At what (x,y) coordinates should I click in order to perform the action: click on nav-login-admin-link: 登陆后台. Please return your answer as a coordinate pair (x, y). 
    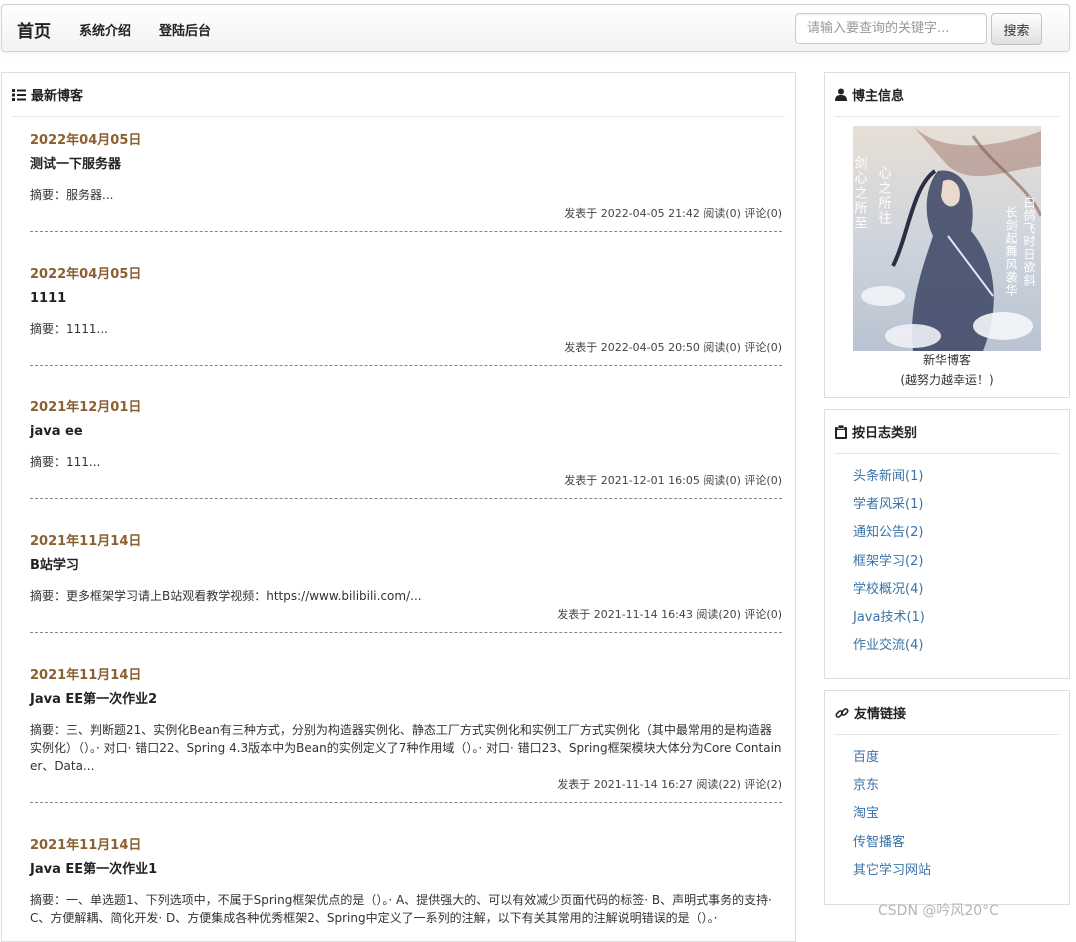
    Looking at the image, I should click on (185, 29).